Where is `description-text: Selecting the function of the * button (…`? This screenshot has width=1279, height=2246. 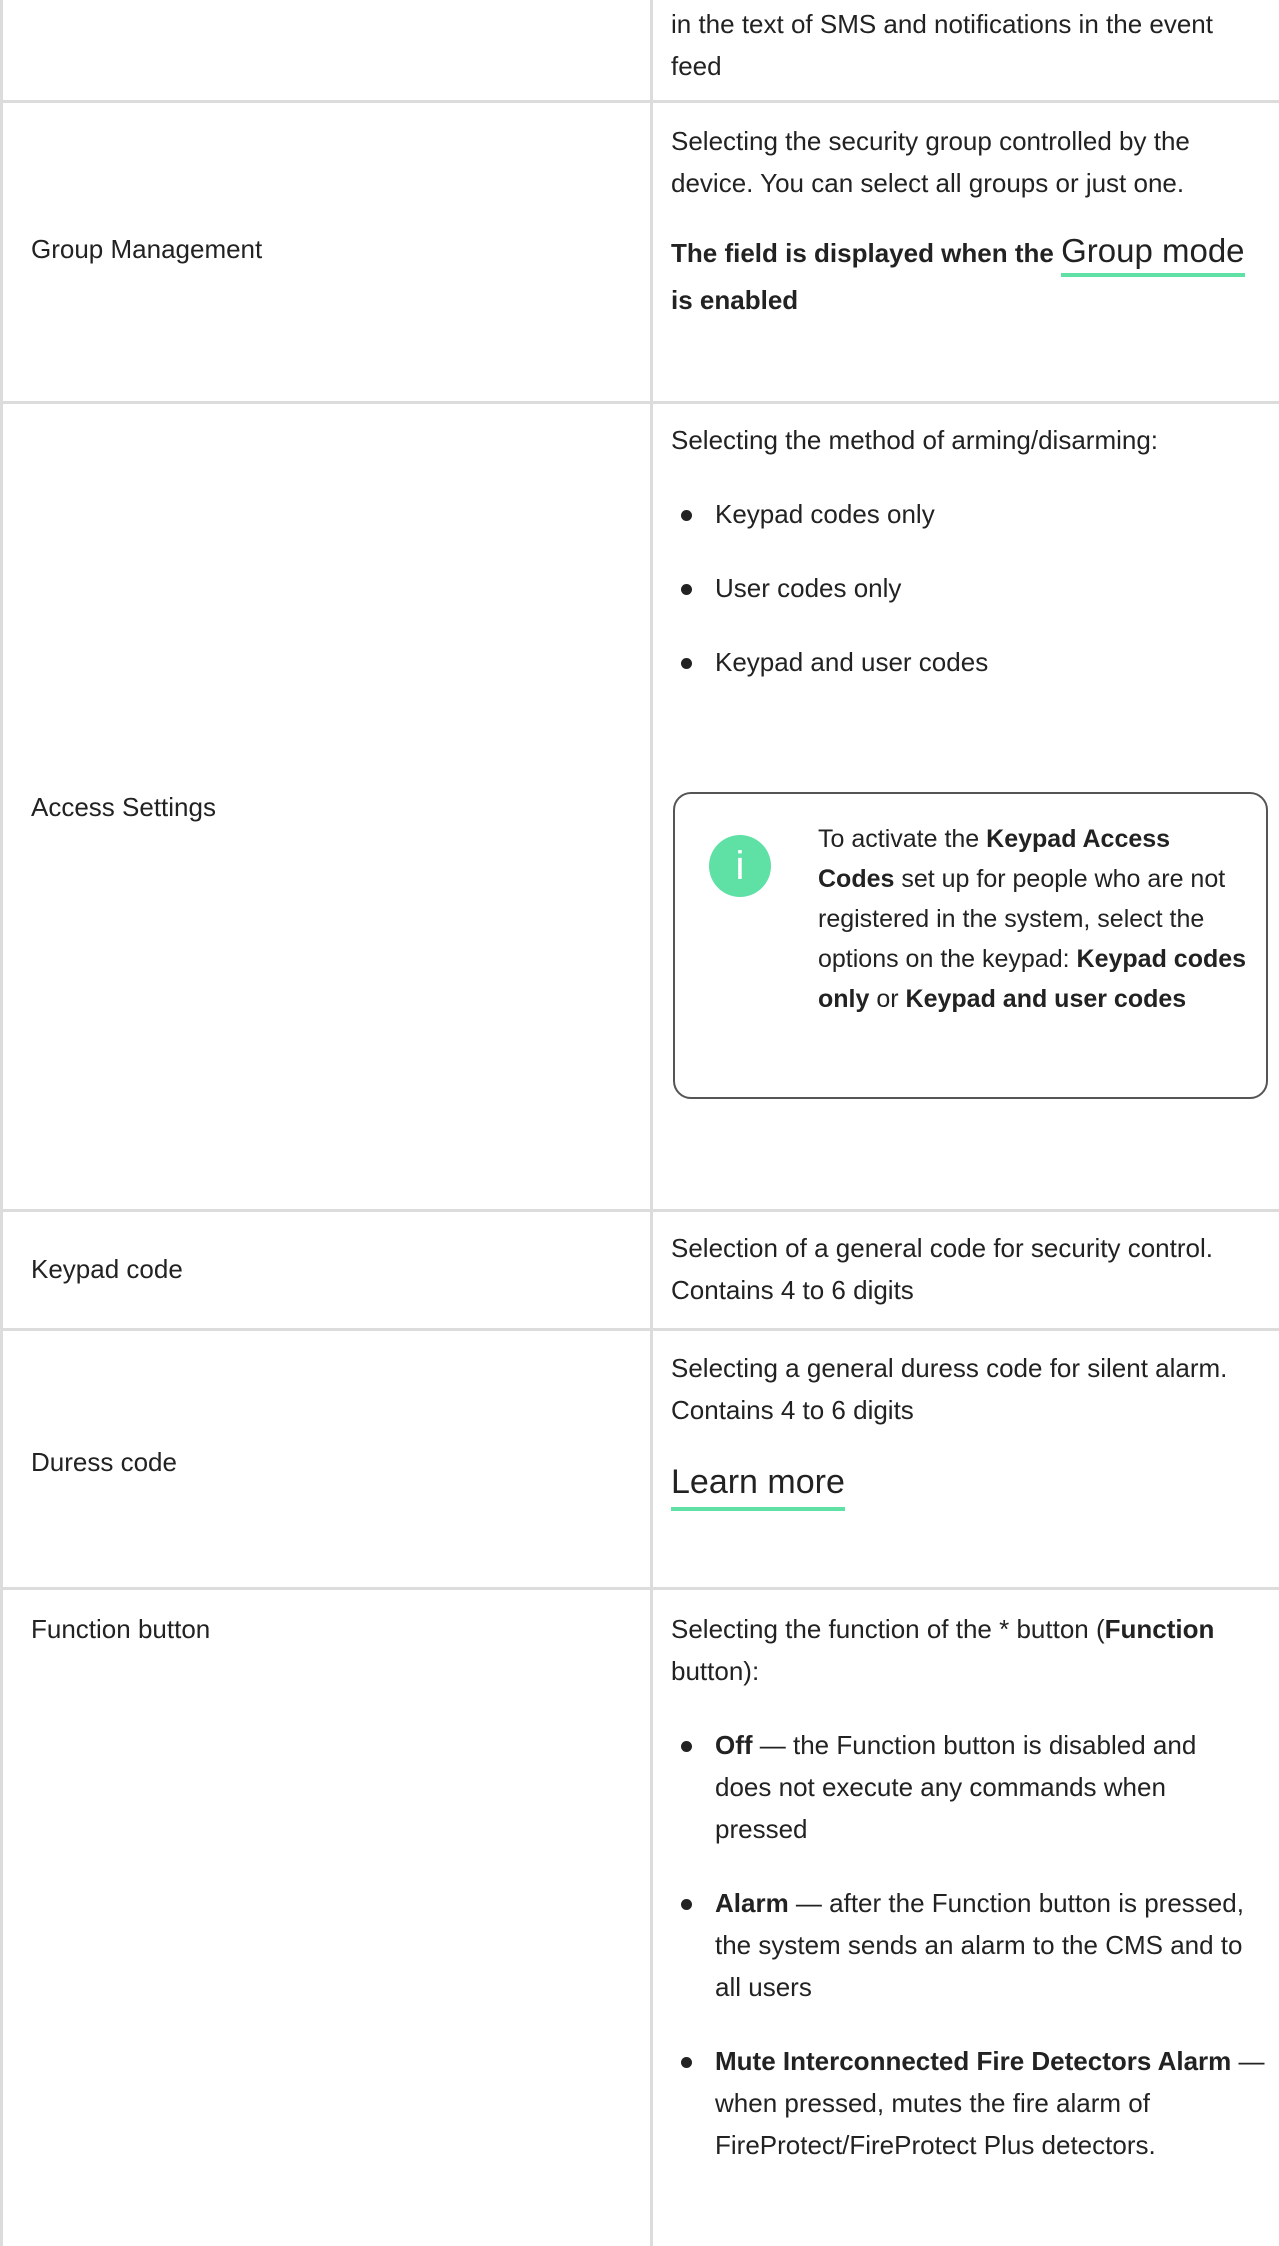
description-text: Selecting the function of the * button (… is located at coordinates (971, 1650).